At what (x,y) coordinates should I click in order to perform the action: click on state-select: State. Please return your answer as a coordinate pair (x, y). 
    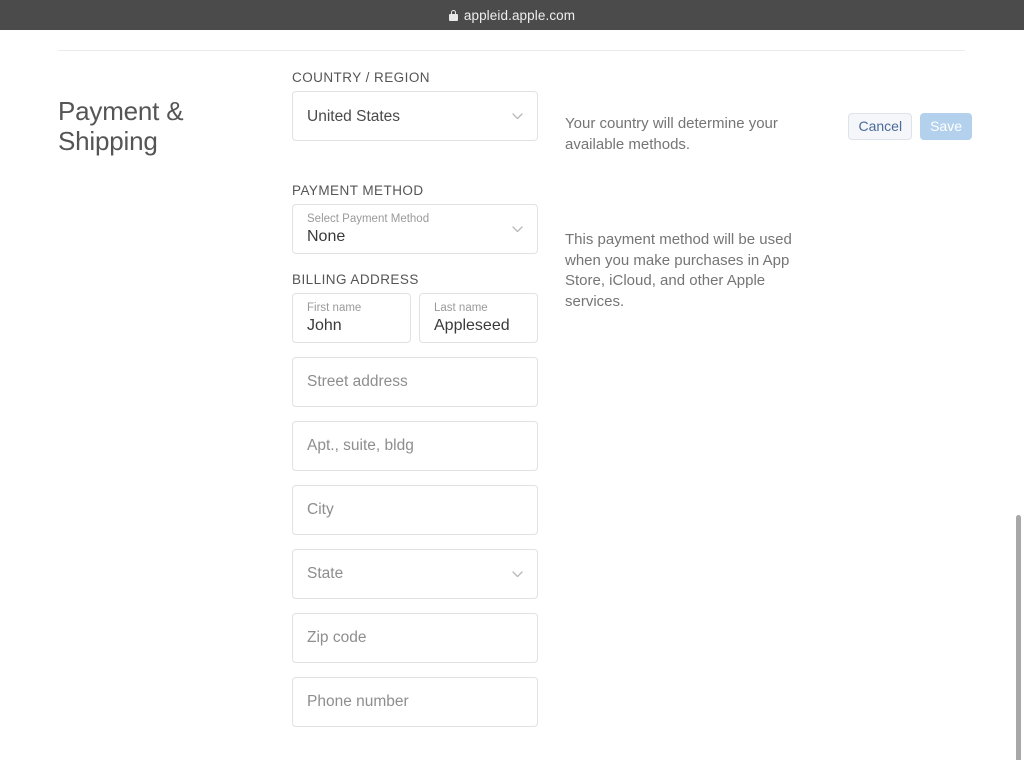
    Looking at the image, I should click on (415, 574).